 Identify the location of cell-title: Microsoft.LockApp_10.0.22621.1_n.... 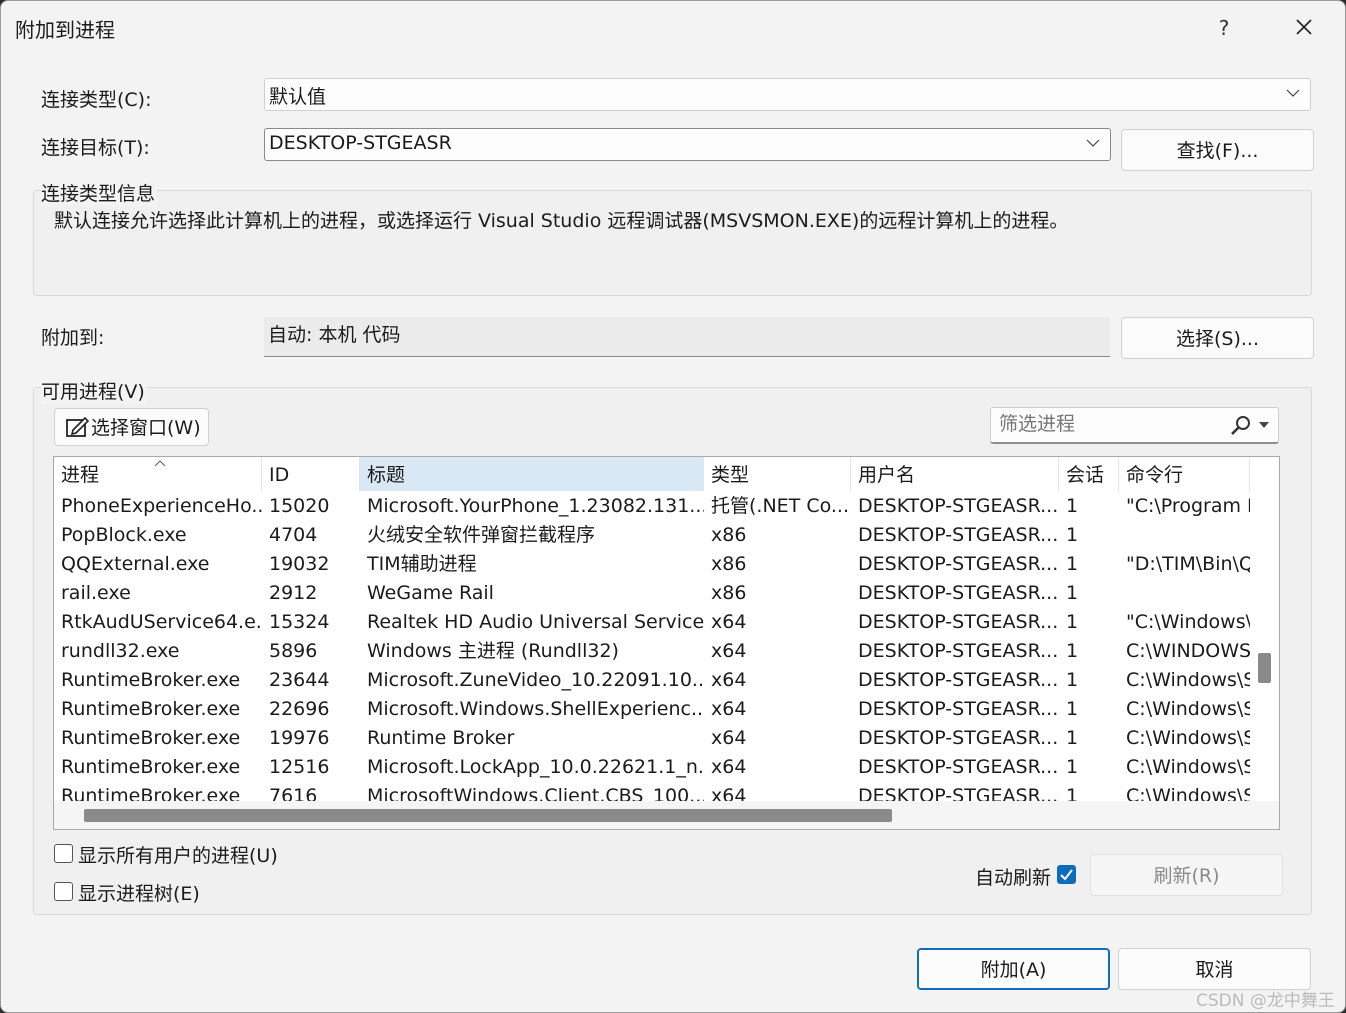
(535, 767).